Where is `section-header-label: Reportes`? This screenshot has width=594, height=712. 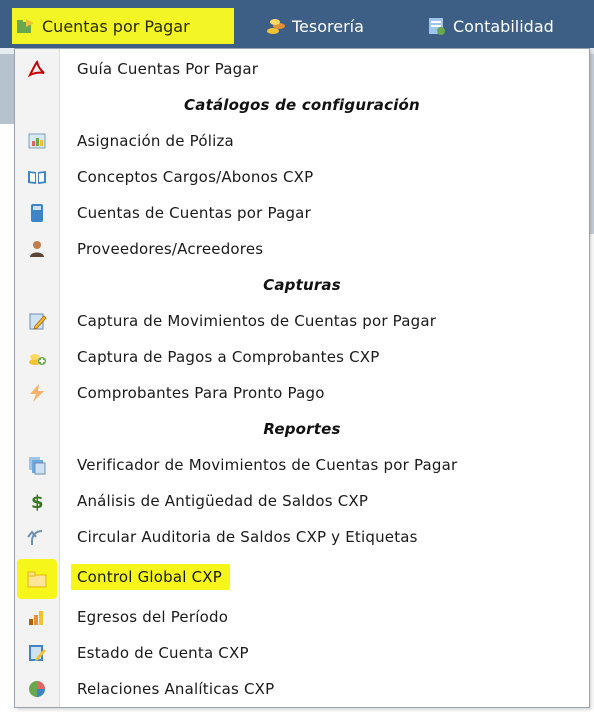 section-header-label: Reportes is located at coordinates (302, 429).